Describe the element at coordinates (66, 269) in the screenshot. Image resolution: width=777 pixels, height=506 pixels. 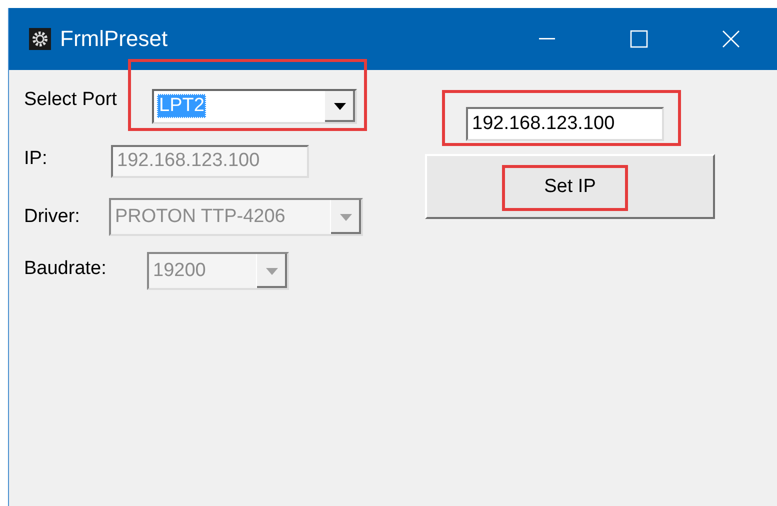
I see `field-label: Baudrate:` at that location.